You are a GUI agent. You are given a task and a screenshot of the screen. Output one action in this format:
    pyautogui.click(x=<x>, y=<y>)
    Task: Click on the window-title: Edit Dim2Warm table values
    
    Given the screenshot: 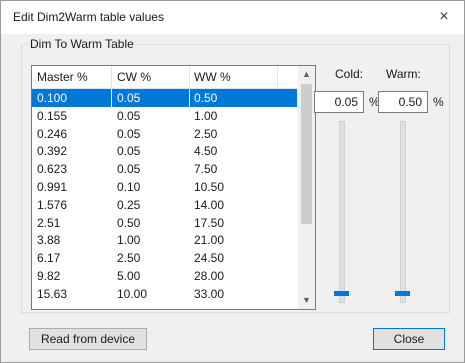 What is the action you would take?
    pyautogui.click(x=88, y=17)
    